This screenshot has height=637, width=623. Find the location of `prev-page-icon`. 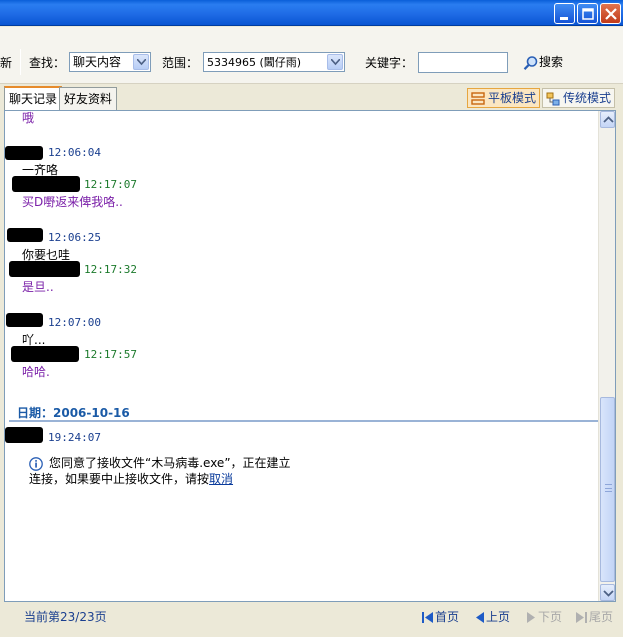

prev-page-icon is located at coordinates (480, 617).